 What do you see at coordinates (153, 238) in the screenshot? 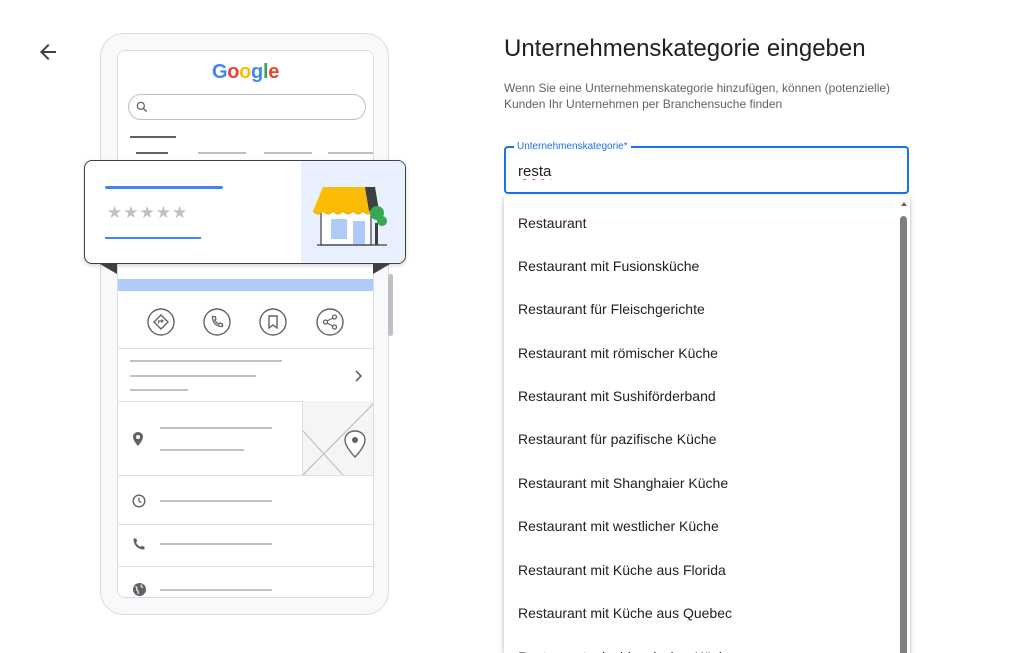
I see `category-line` at bounding box center [153, 238].